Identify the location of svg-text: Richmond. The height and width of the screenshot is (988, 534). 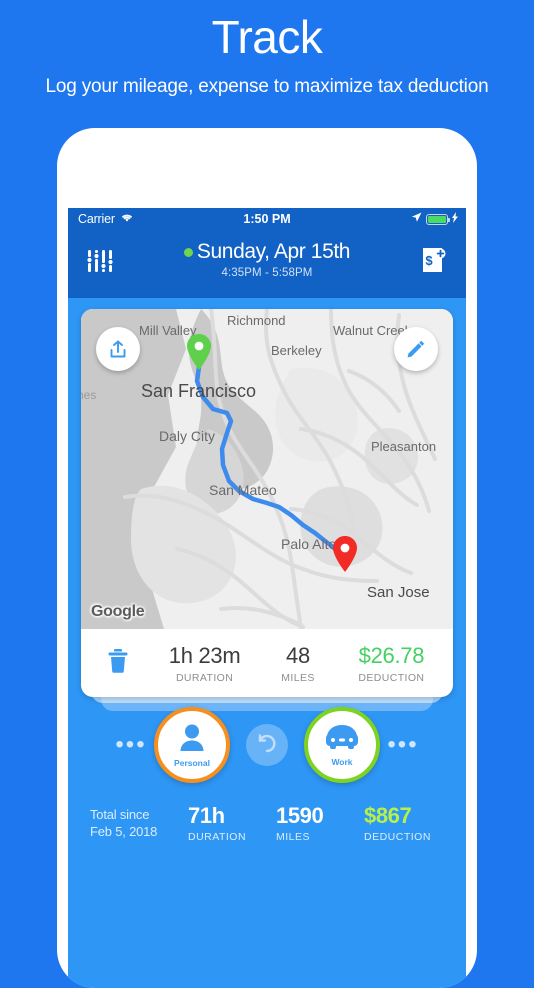
(256, 320).